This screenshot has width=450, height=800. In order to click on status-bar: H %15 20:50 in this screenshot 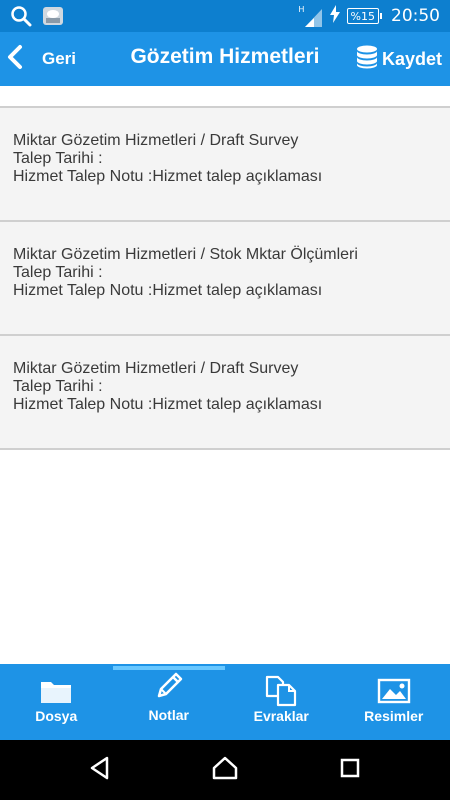, I will do `click(225, 16)`.